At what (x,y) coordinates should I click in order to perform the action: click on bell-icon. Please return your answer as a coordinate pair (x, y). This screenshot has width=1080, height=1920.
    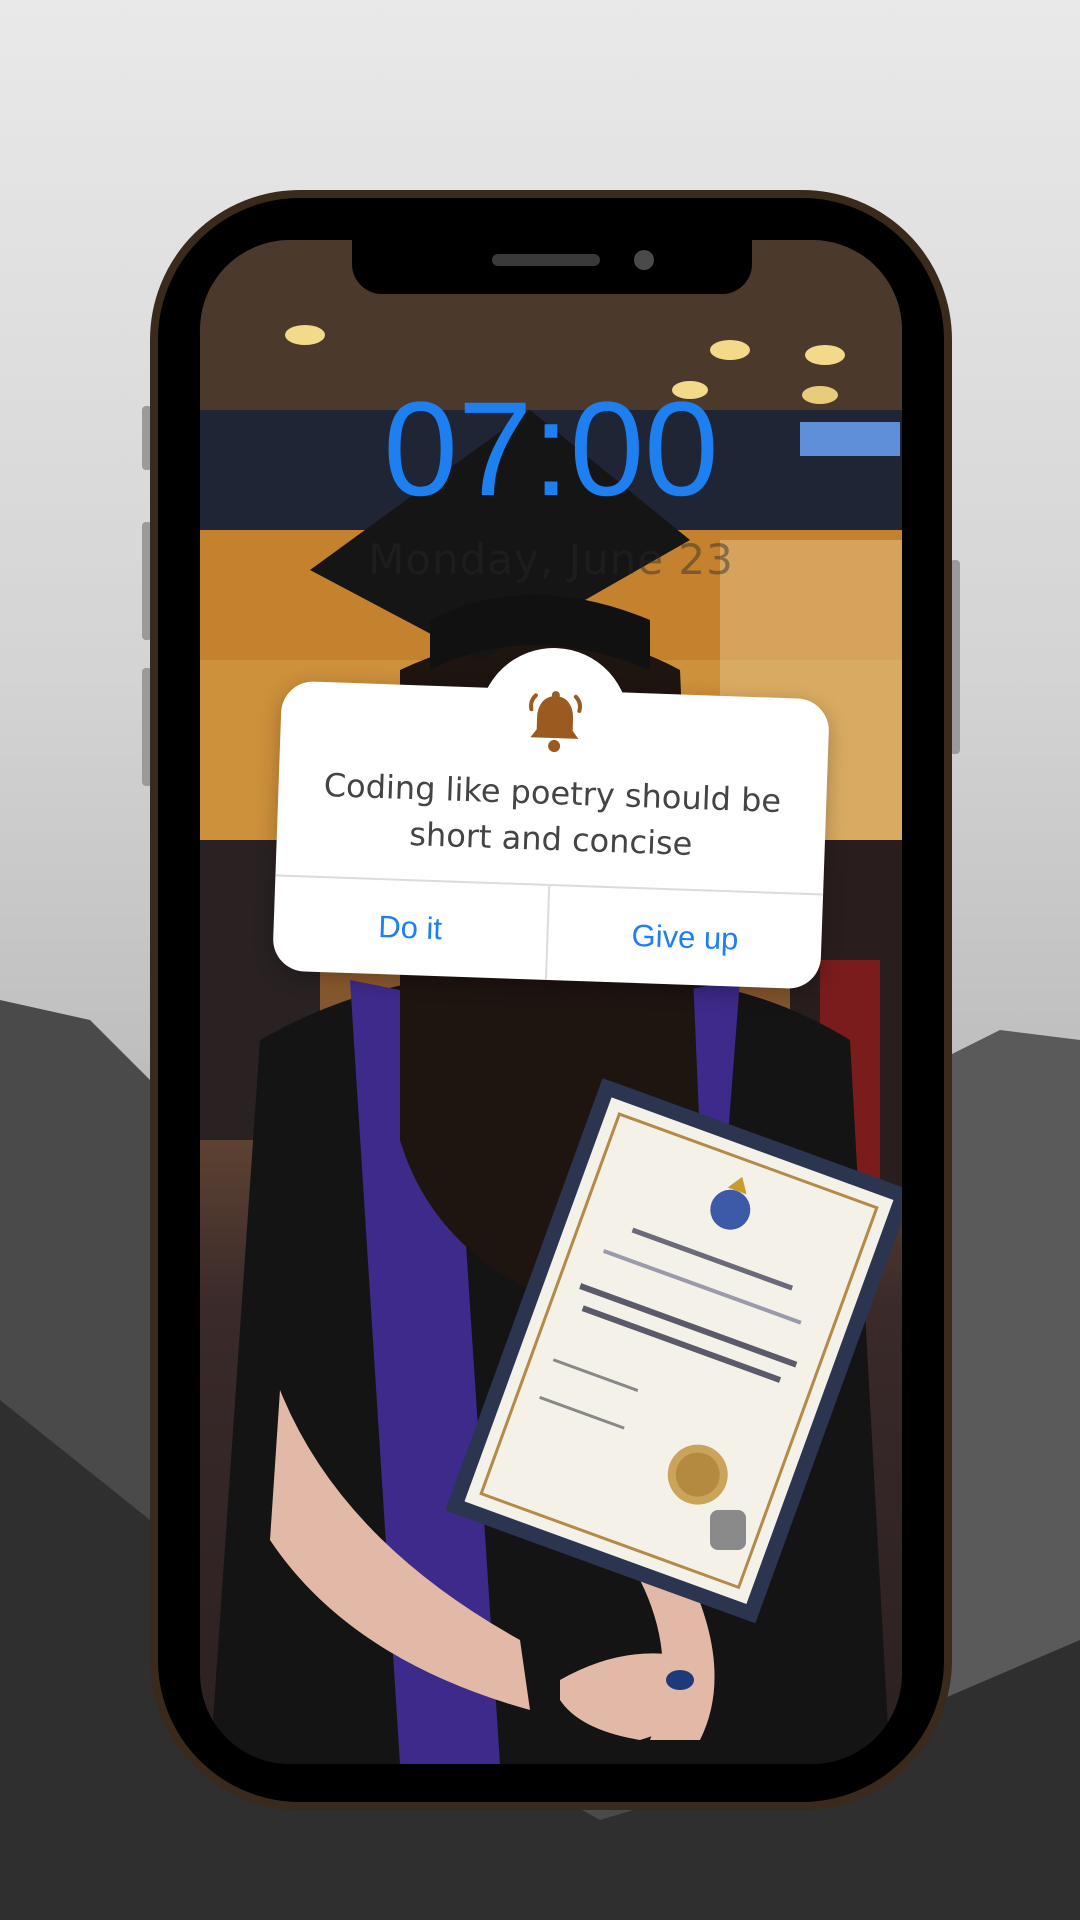
    Looking at the image, I should click on (555, 722).